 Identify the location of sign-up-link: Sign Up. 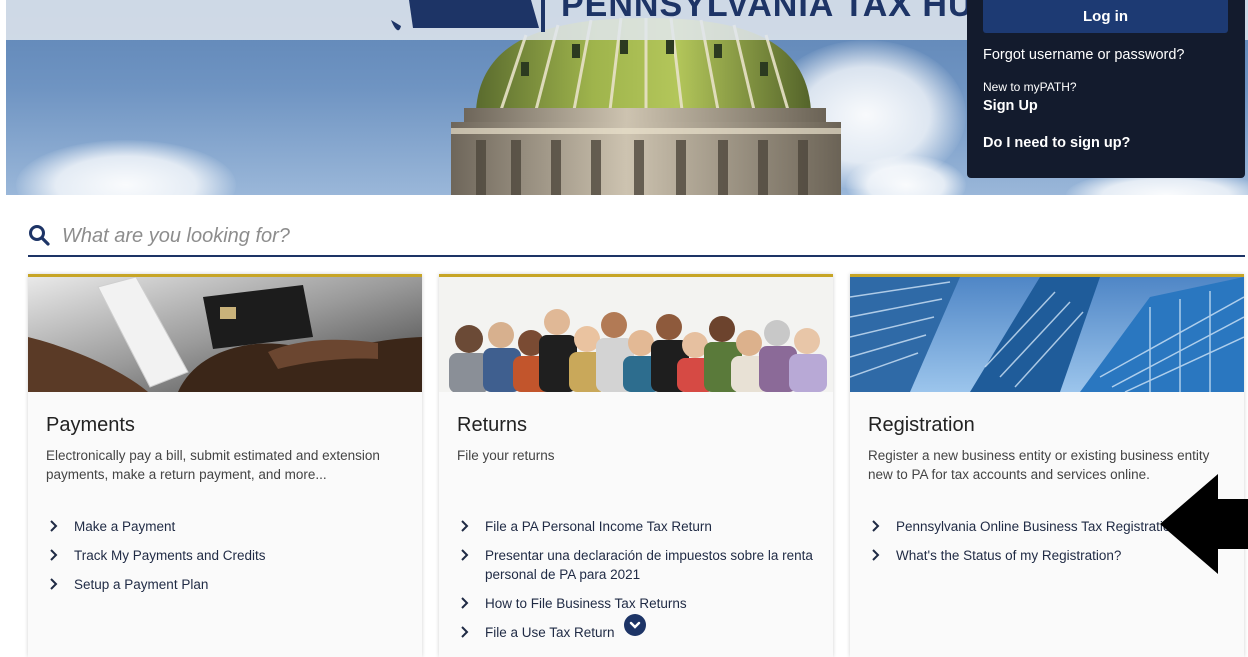
(1010, 106).